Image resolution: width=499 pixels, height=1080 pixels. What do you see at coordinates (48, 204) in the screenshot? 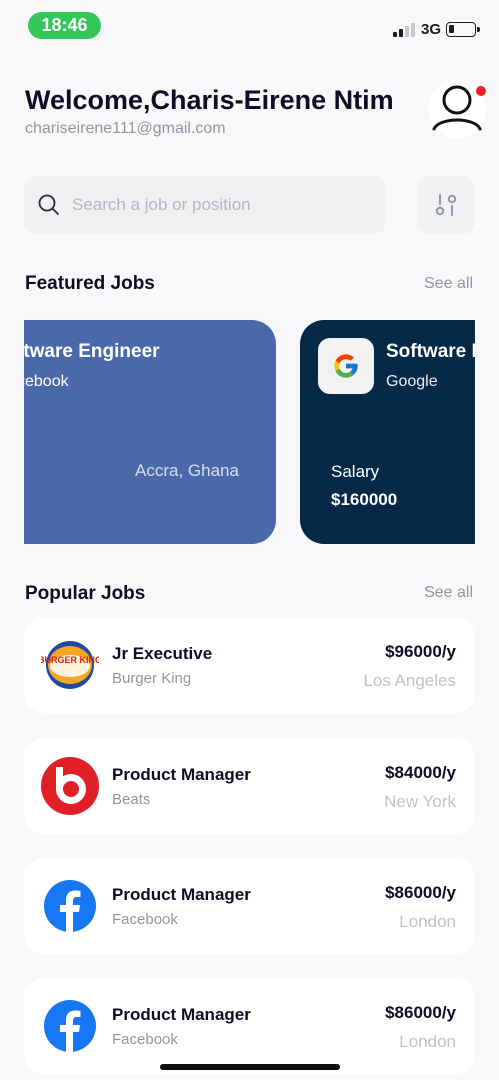
I see `search-icon` at bounding box center [48, 204].